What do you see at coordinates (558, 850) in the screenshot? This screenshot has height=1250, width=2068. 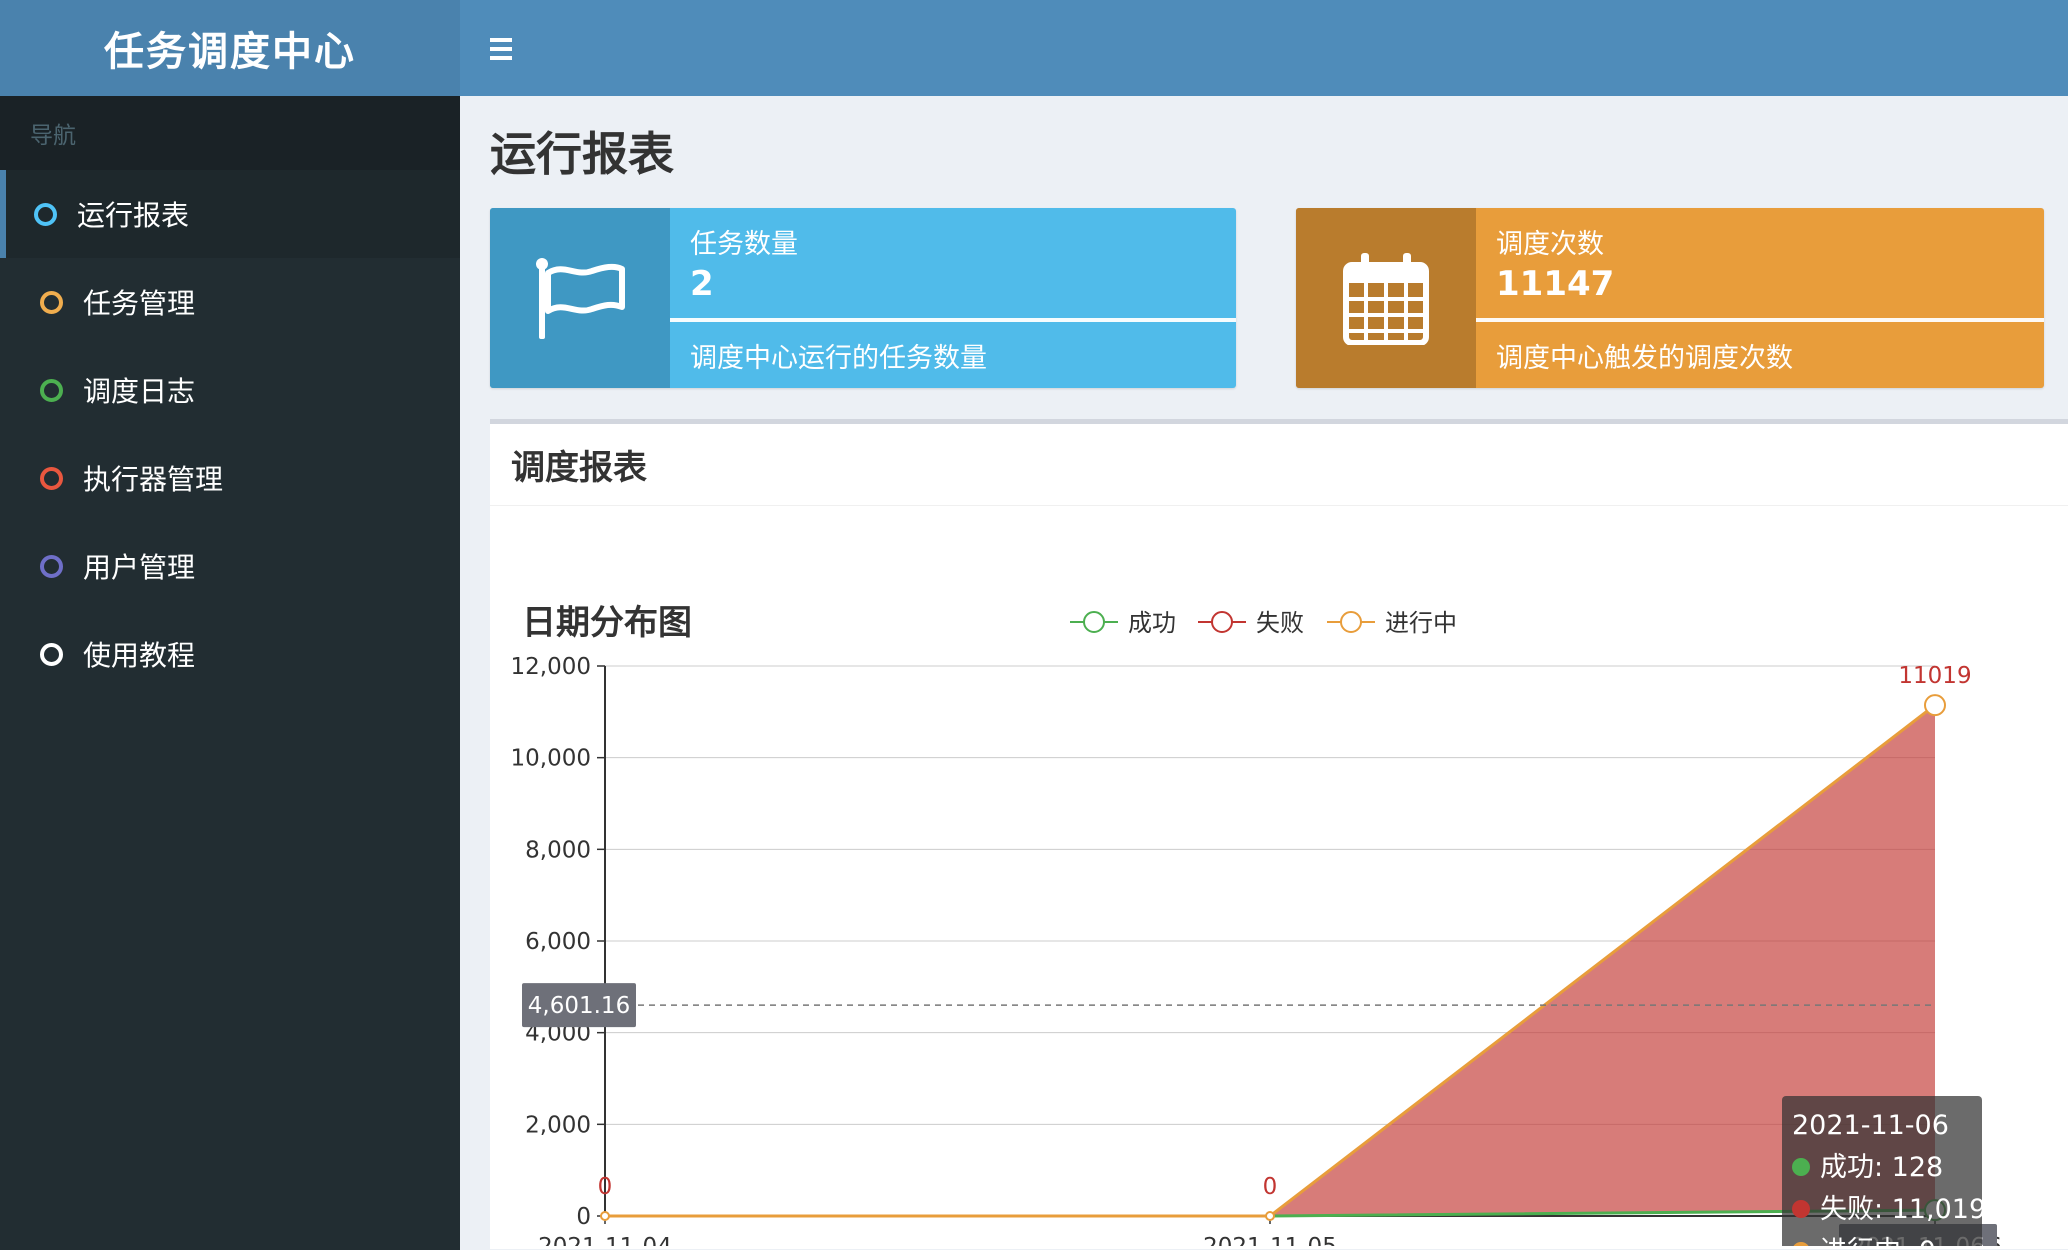 I see `y-tick-label: 8,000` at bounding box center [558, 850].